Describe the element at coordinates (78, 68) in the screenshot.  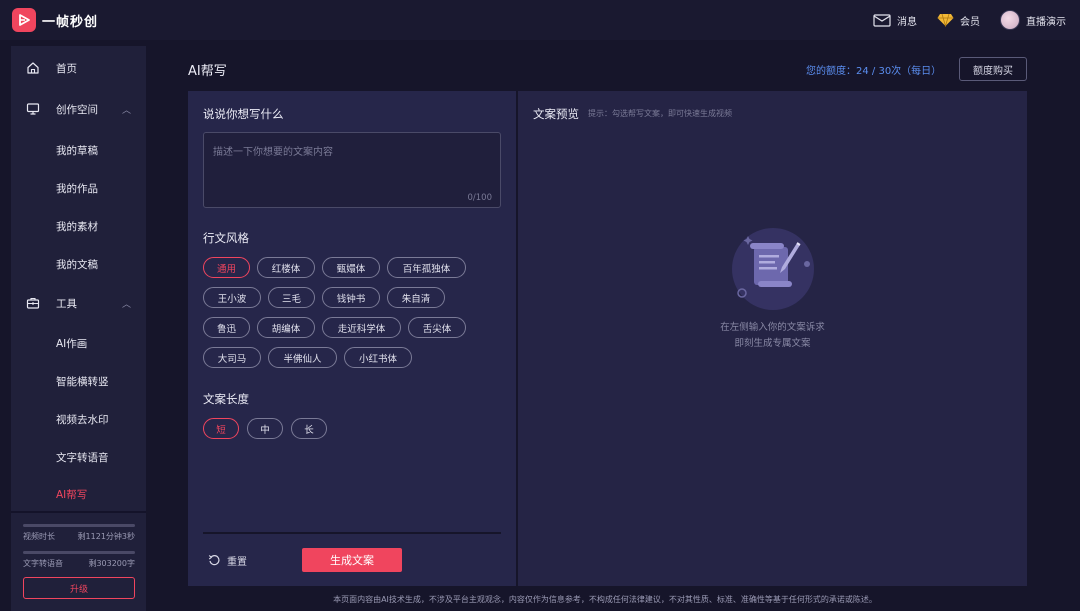
I see `sidebar-item-home: 首页` at that location.